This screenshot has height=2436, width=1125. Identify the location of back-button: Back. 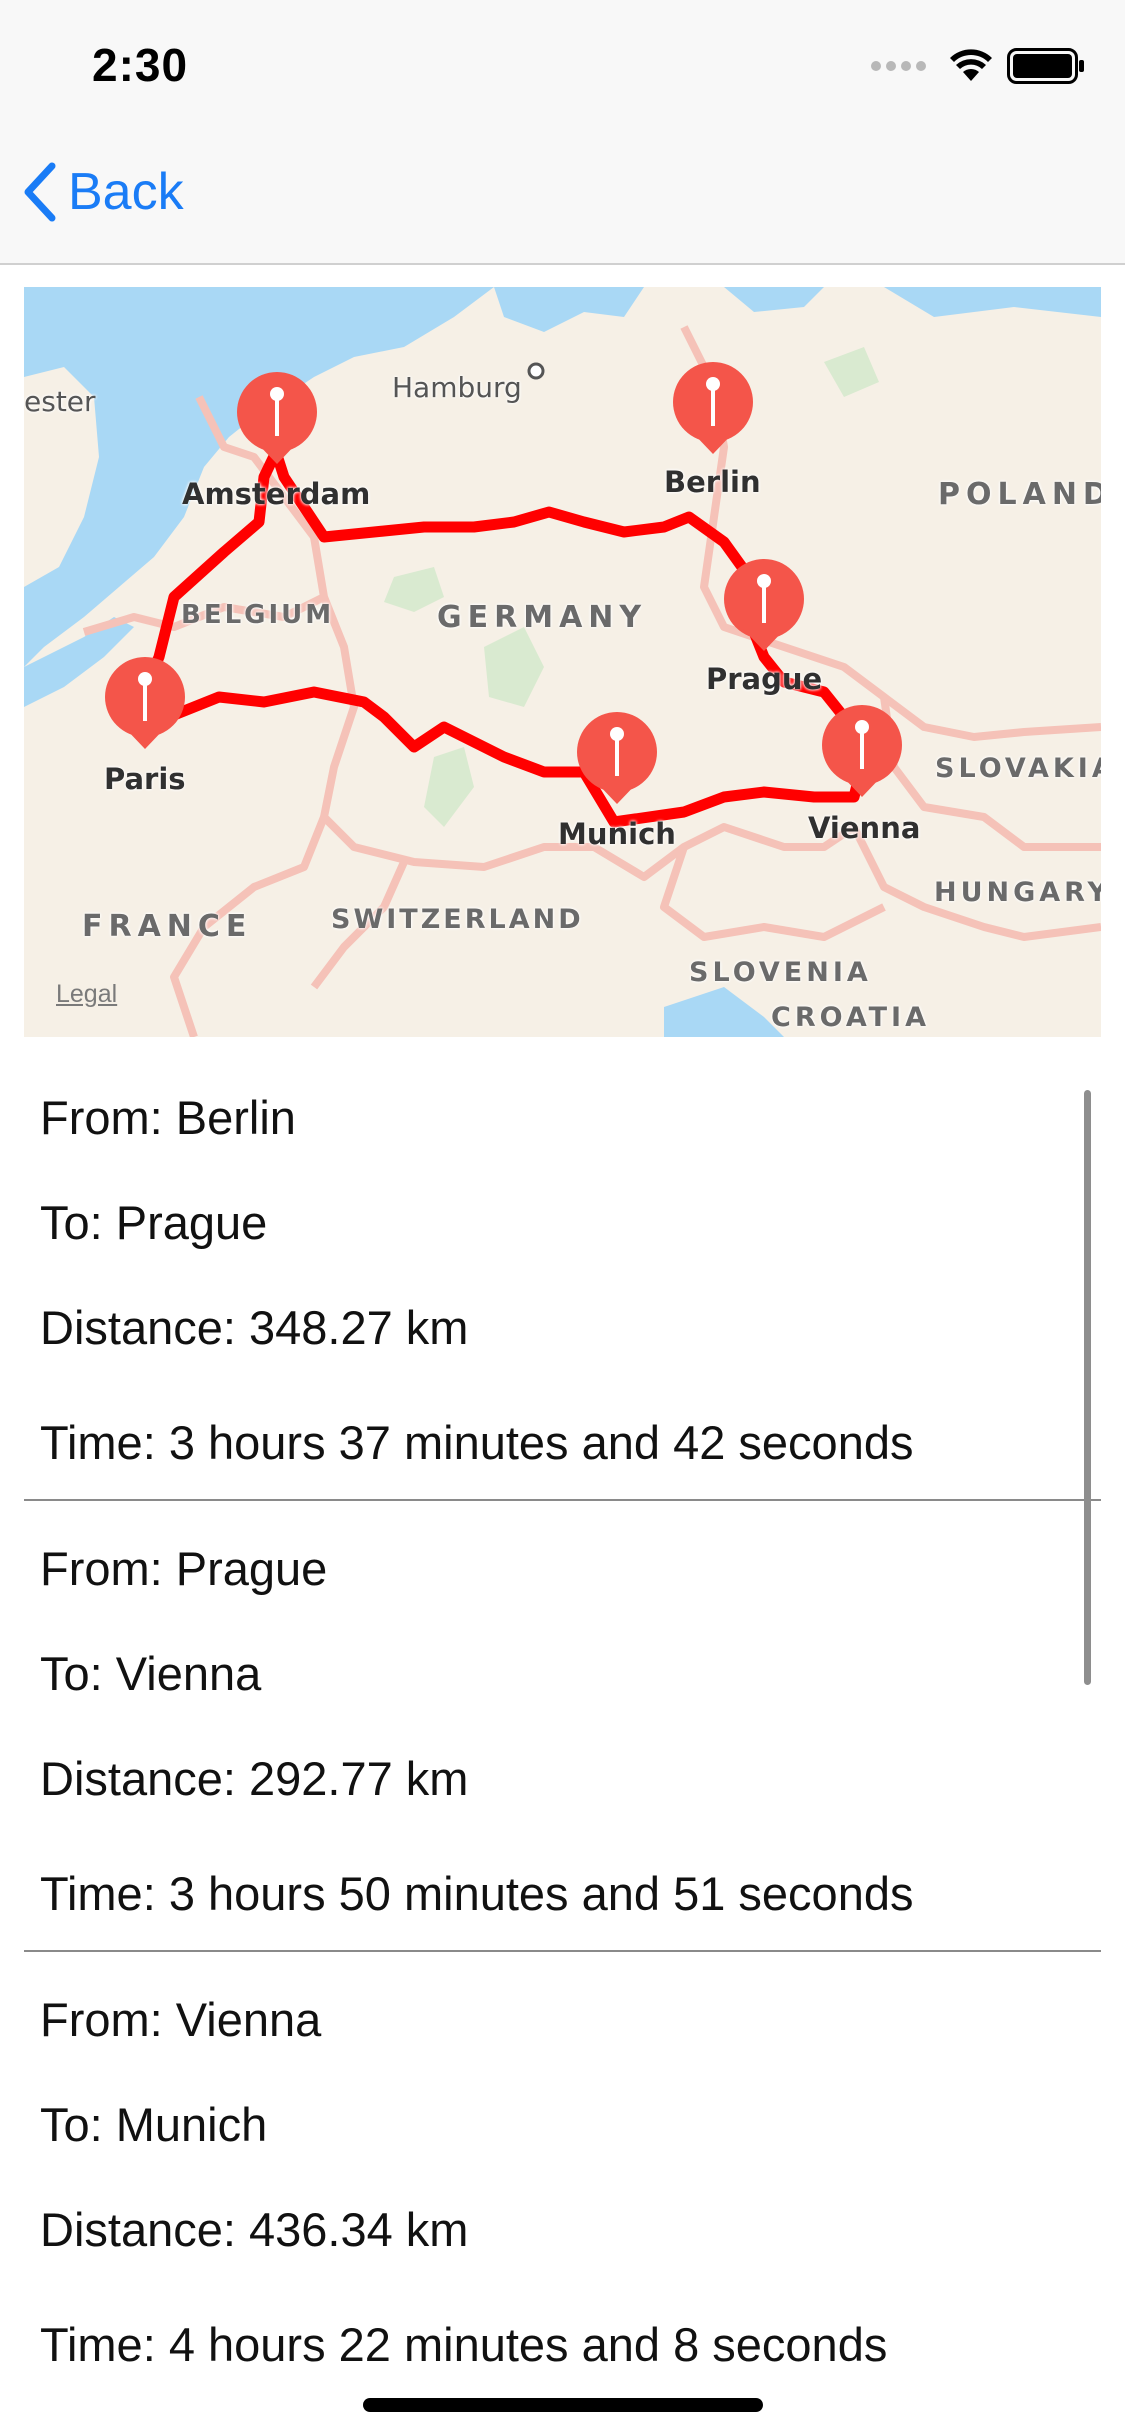
(103, 192).